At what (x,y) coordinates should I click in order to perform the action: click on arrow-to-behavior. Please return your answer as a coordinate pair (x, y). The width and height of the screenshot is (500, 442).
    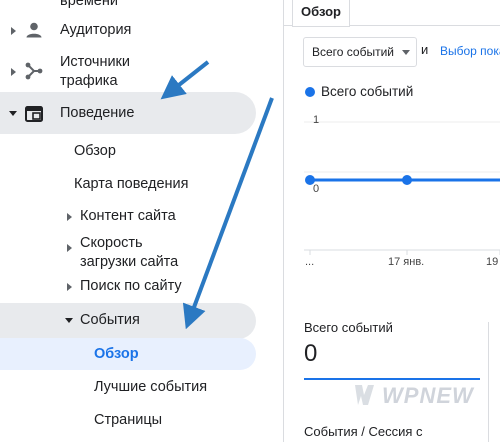
    Looking at the image, I should click on (185, 80).